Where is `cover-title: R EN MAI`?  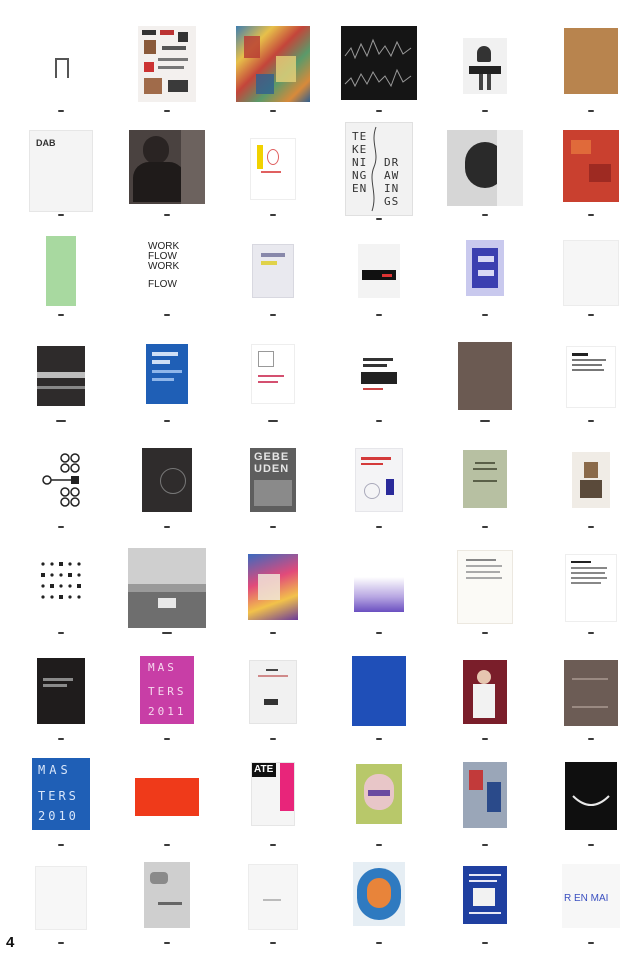
cover-title: R EN MAI is located at coordinates (586, 898).